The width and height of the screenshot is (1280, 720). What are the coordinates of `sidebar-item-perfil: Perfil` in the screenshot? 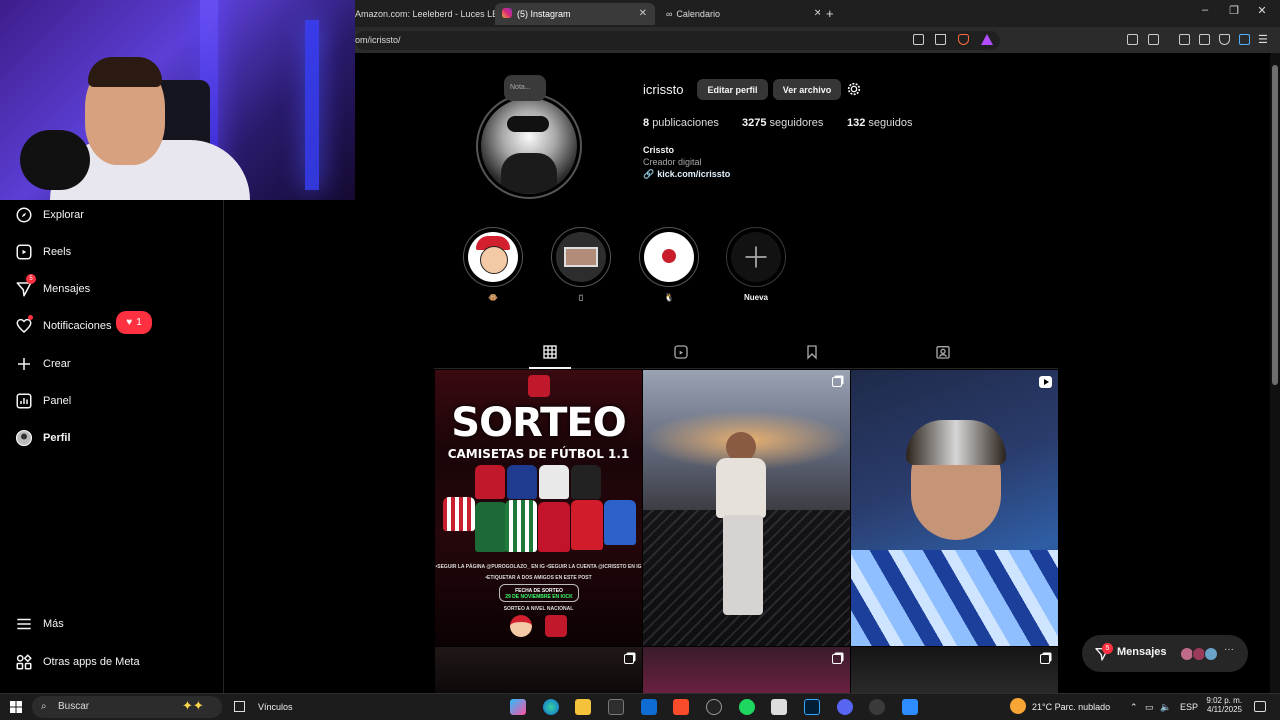 It's located at (43, 438).